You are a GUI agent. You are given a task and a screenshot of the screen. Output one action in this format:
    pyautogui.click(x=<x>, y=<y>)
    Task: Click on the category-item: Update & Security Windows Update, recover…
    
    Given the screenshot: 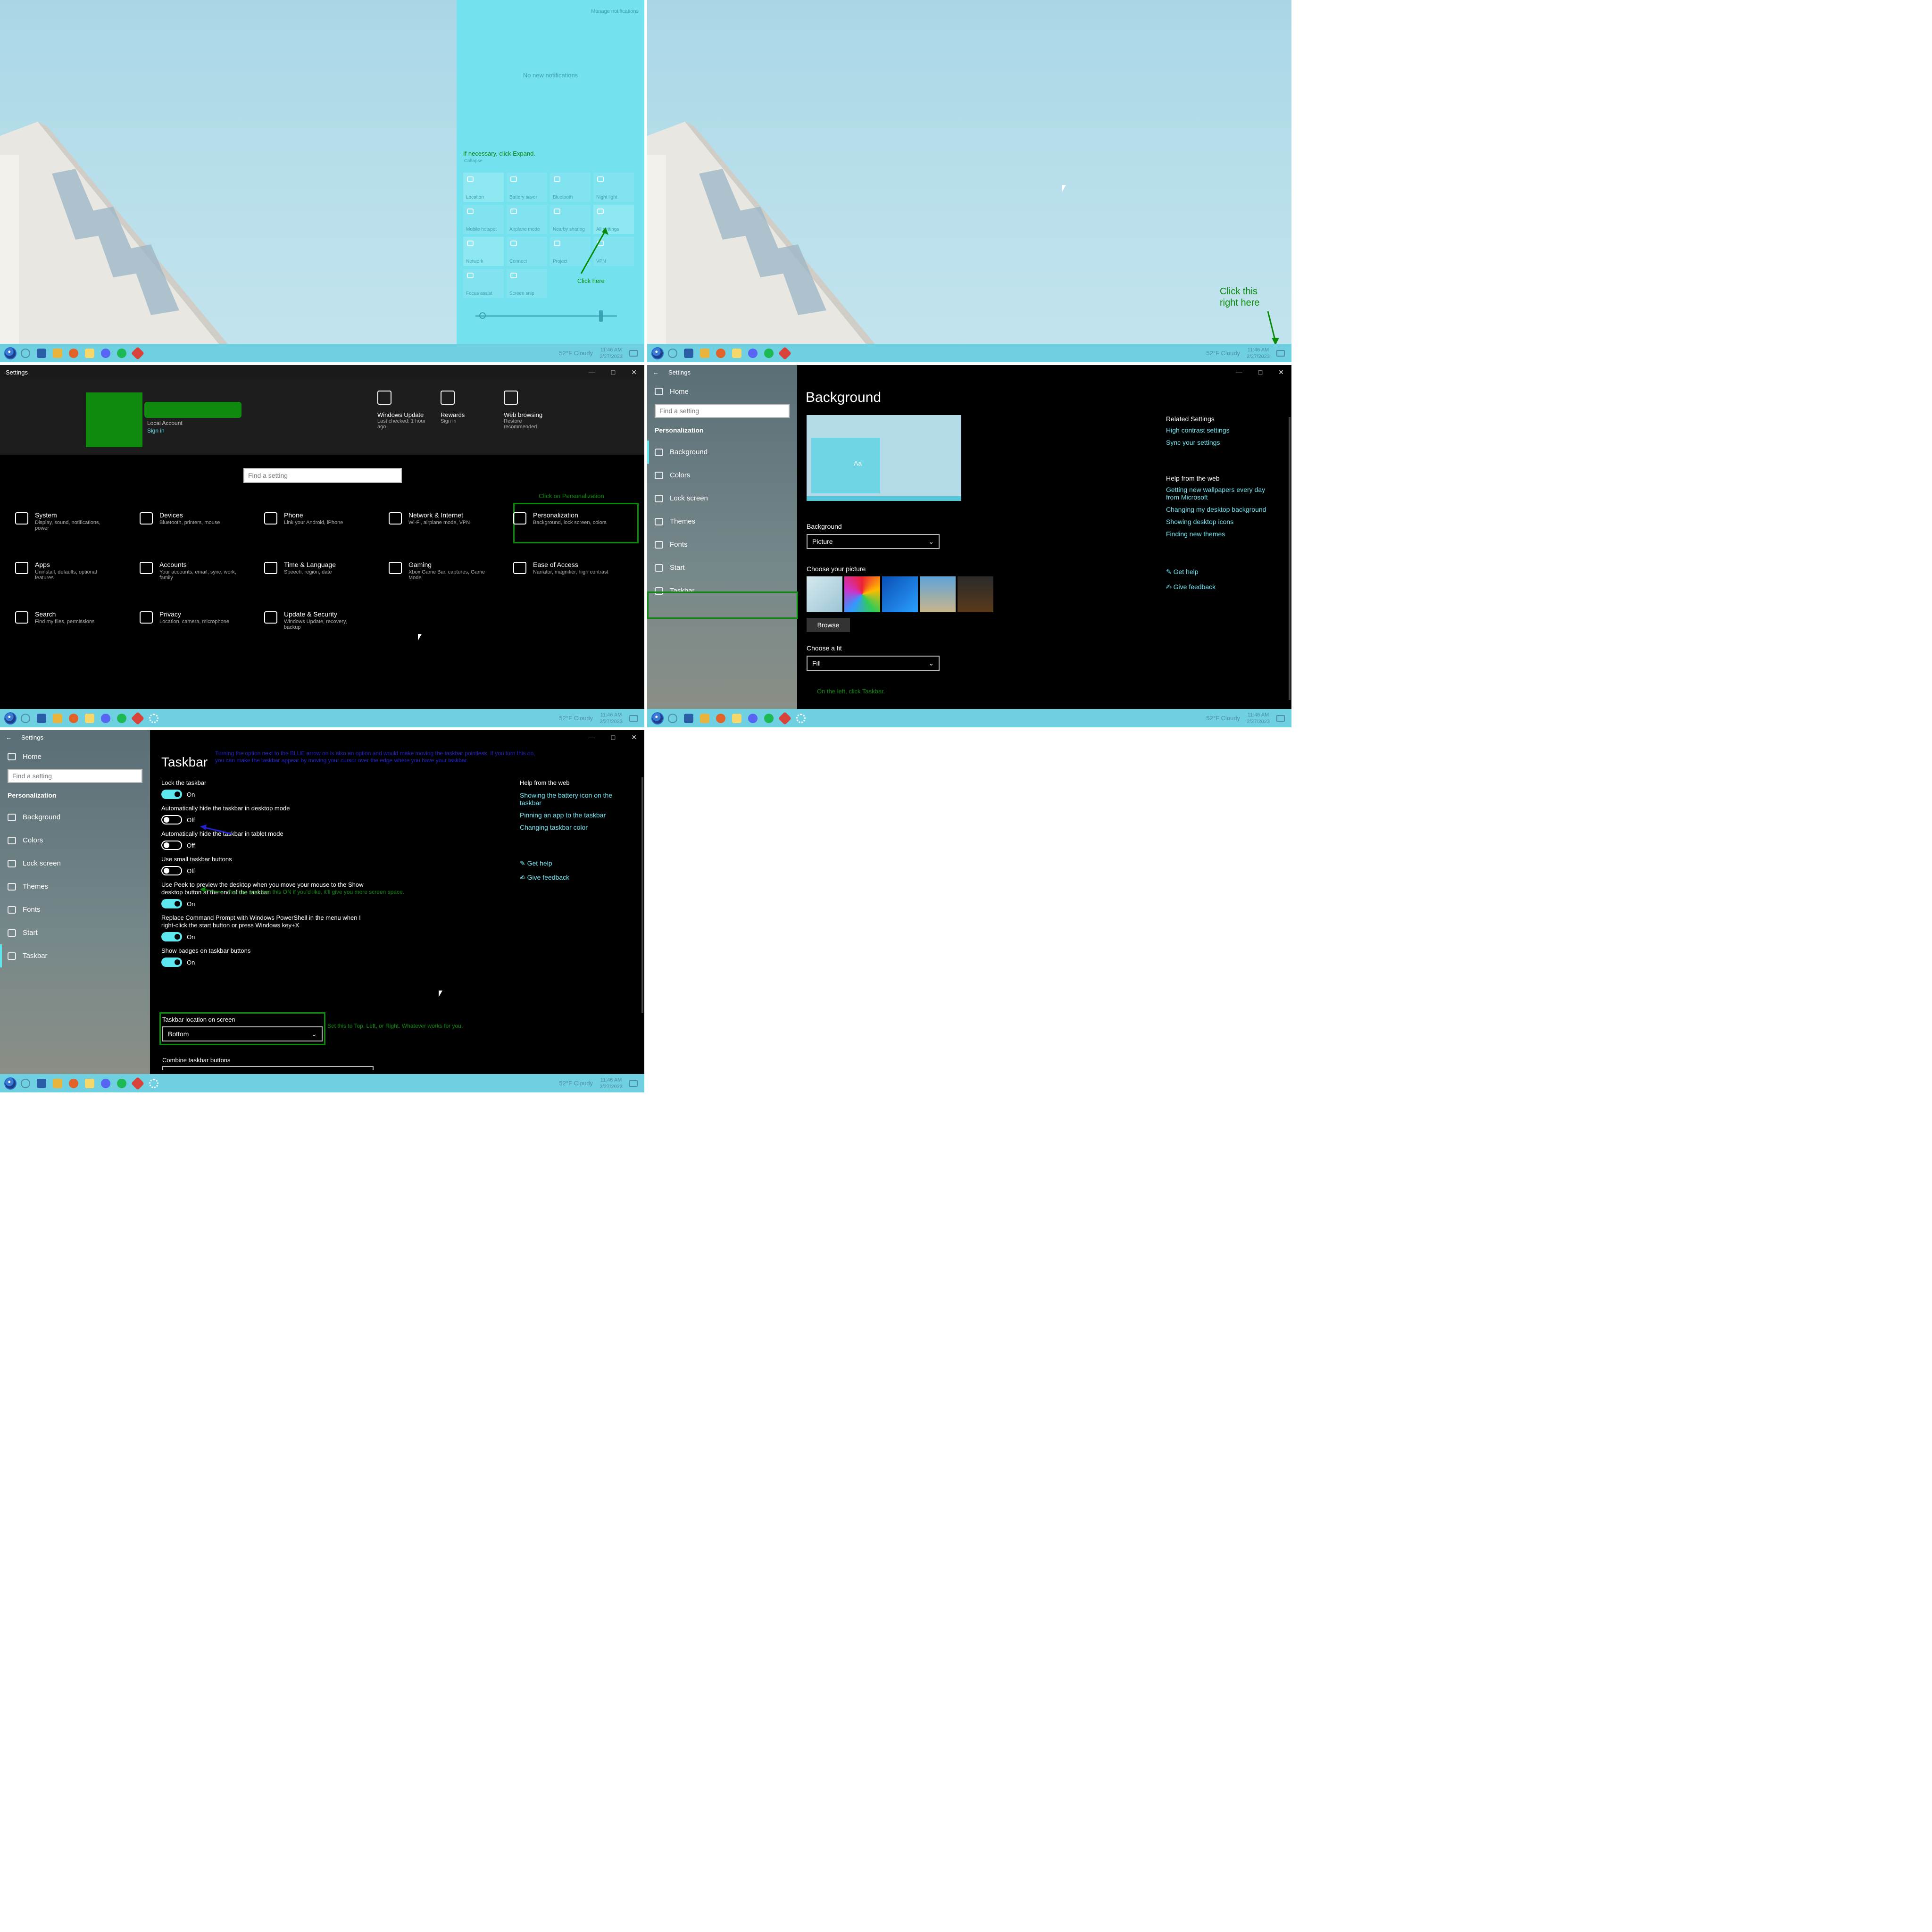 What is the action you would take?
    pyautogui.click(x=323, y=631)
    